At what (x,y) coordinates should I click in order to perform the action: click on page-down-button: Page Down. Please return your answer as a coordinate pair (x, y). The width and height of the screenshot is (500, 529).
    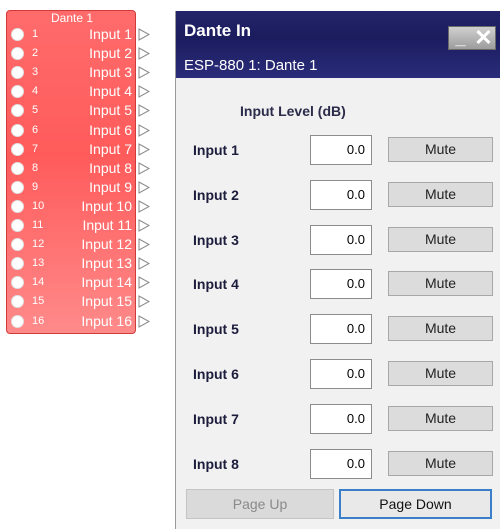
    Looking at the image, I should click on (415, 504).